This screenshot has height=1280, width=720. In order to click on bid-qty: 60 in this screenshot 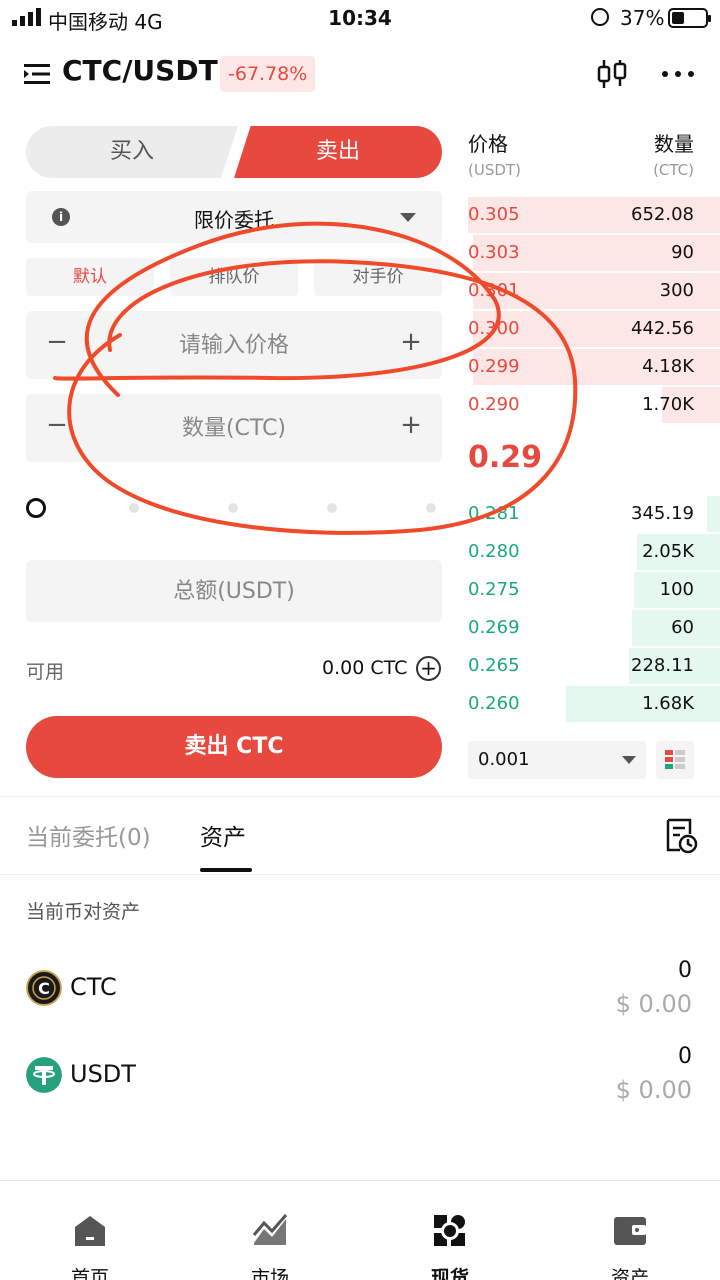, I will do `click(682, 627)`.